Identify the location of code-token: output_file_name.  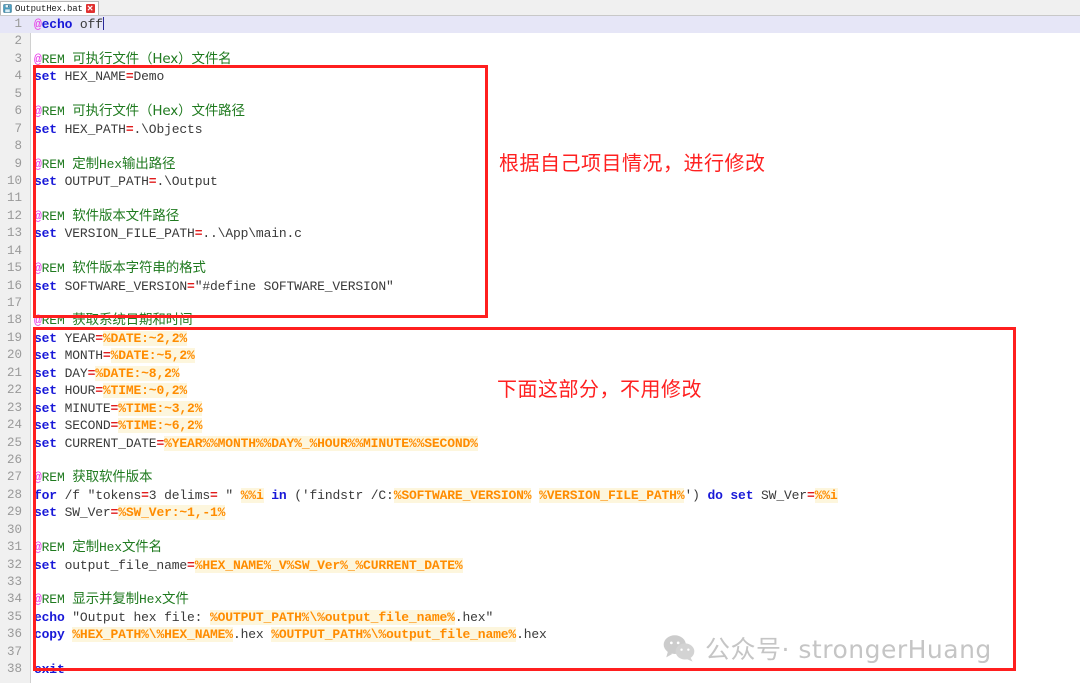
(122, 565).